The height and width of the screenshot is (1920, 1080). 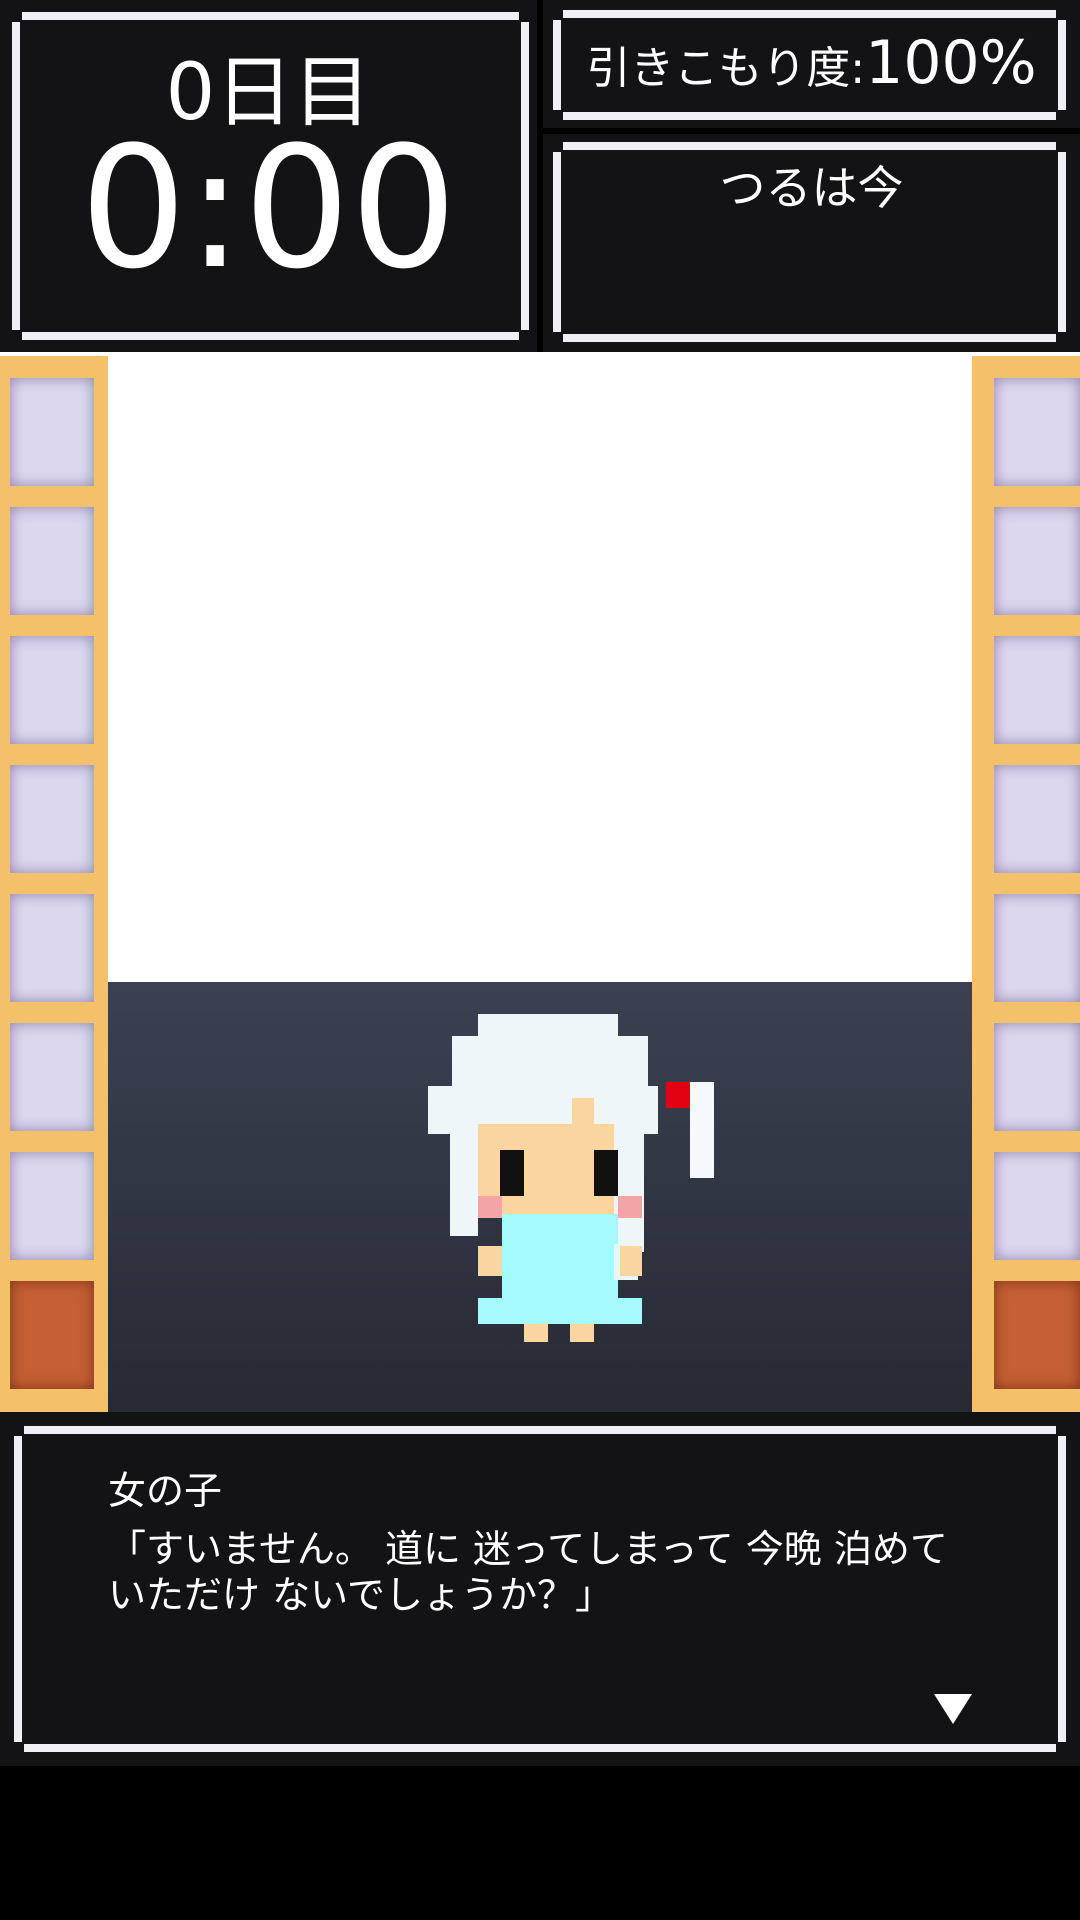 What do you see at coordinates (165, 1491) in the screenshot?
I see `speaker-name: 女の子` at bounding box center [165, 1491].